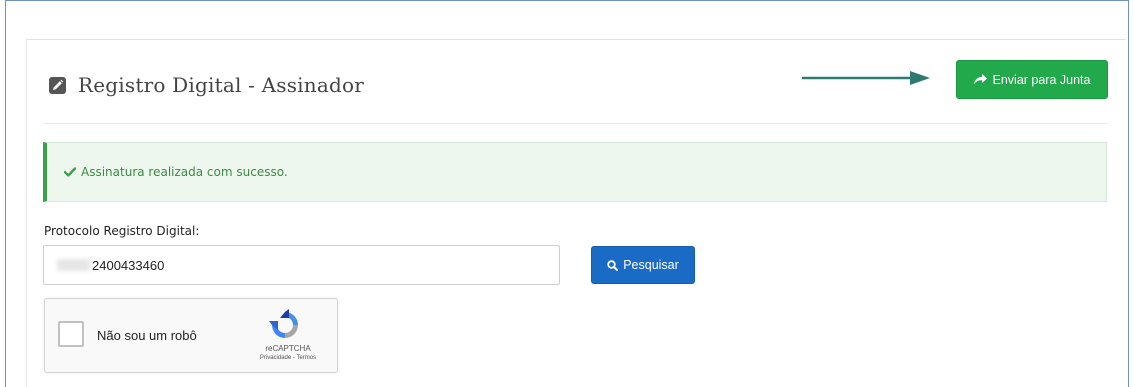 The image size is (1134, 387). Describe the element at coordinates (184, 172) in the screenshot. I see `alert-message: Assinatura realizada com sucesso.` at that location.